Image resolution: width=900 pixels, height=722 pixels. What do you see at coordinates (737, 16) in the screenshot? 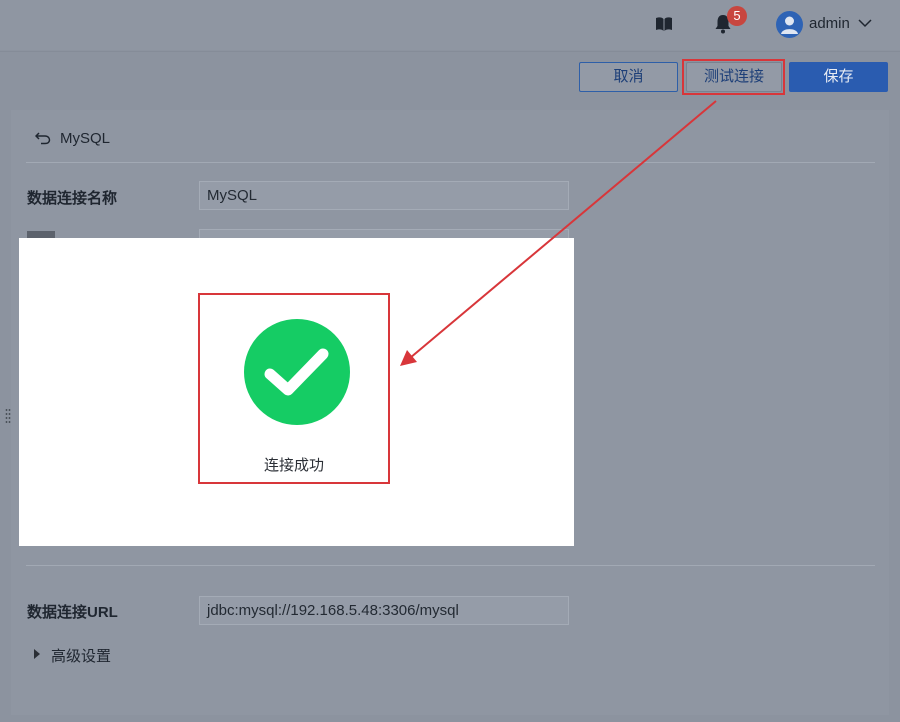
I see `notification-badge: 5` at bounding box center [737, 16].